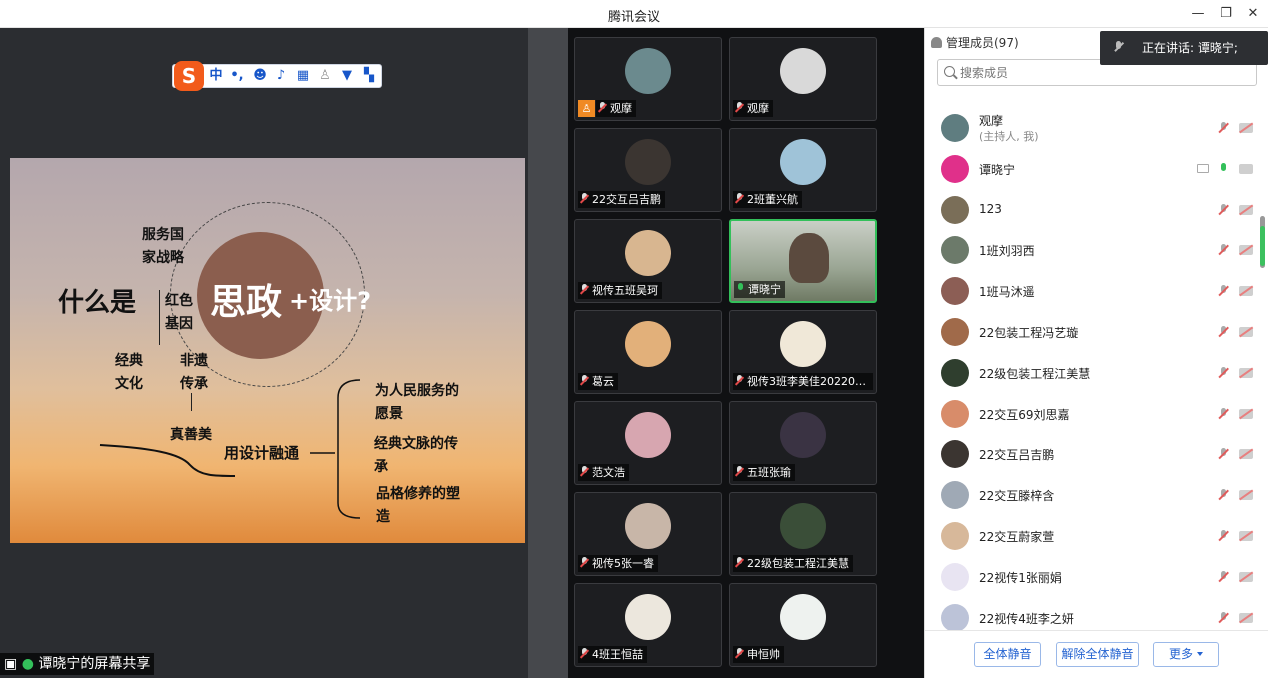  Describe the element at coordinates (620, 290) in the screenshot. I see `tile-name: 视传五班吴珂` at that location.